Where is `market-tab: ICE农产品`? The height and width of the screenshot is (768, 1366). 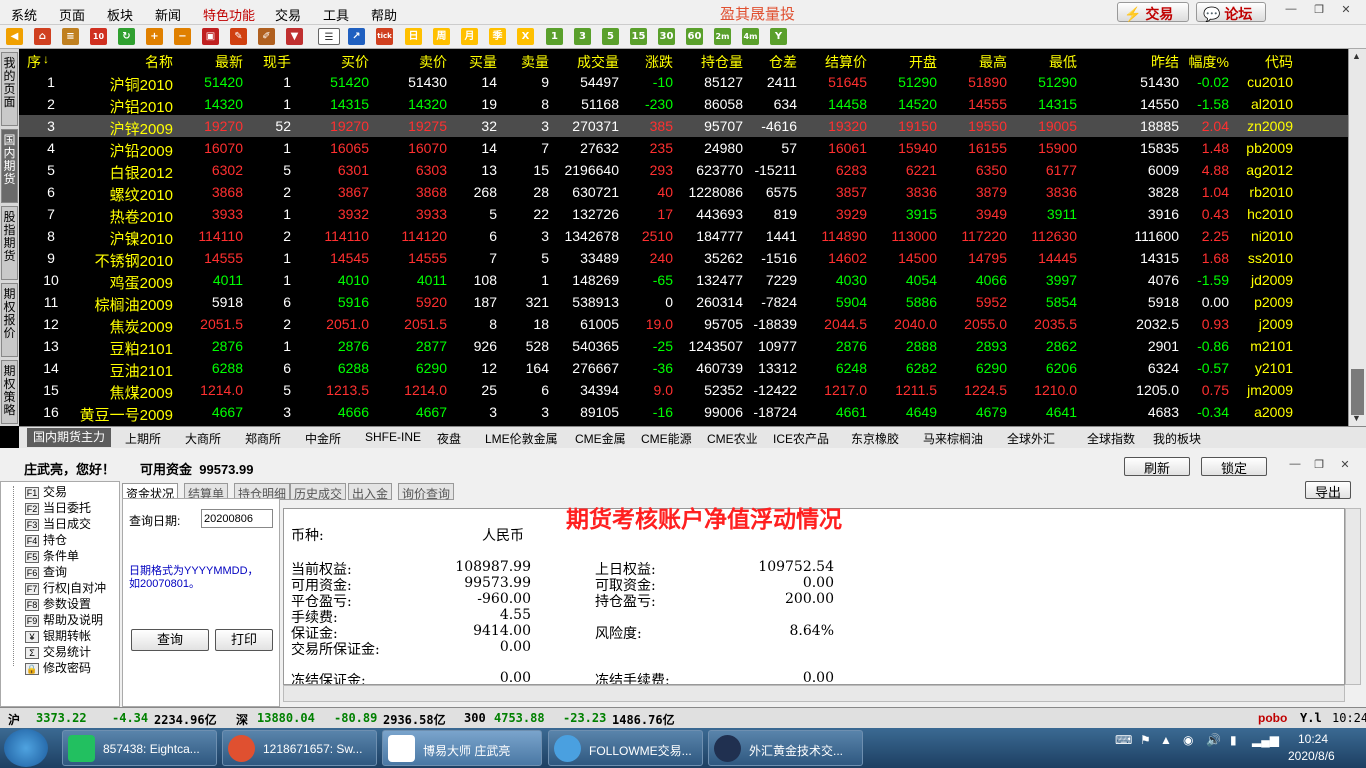 market-tab: ICE农产品 is located at coordinates (801, 438).